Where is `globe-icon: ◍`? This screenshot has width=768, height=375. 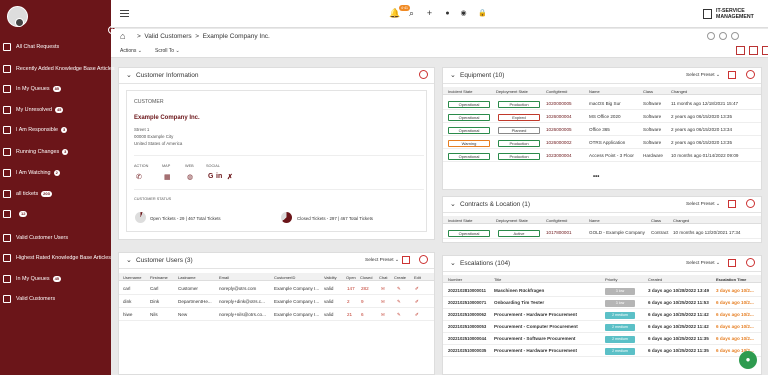 globe-icon: ◍ is located at coordinates (190, 177).